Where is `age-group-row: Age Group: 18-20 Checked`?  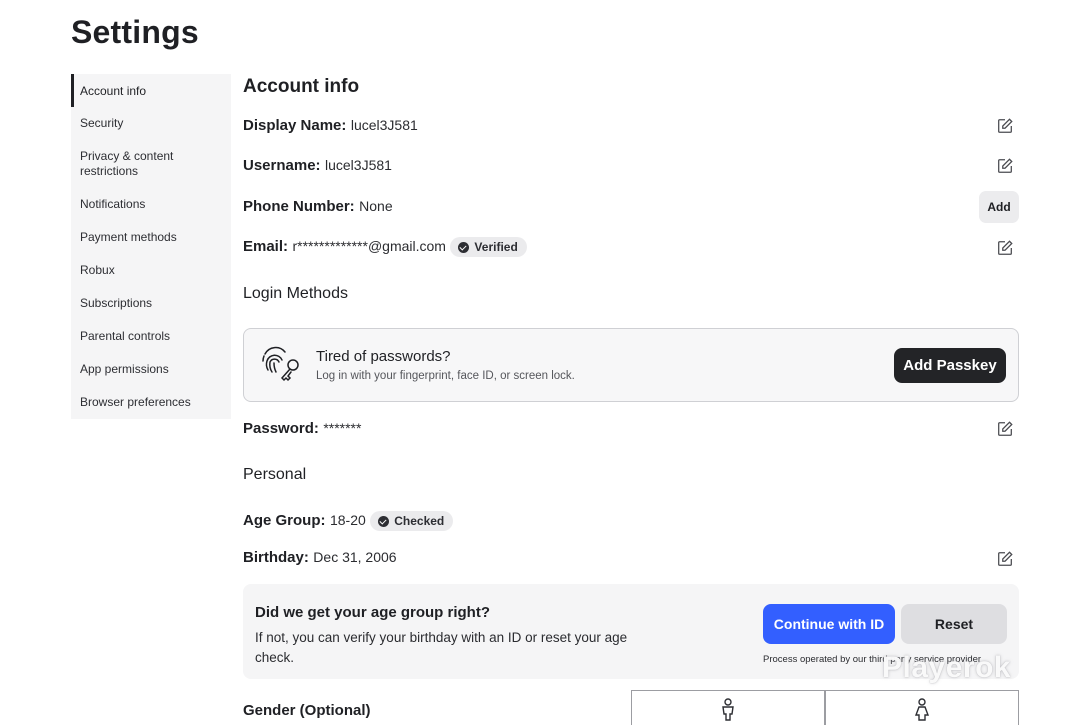 age-group-row: Age Group: 18-20 Checked is located at coordinates (348, 521).